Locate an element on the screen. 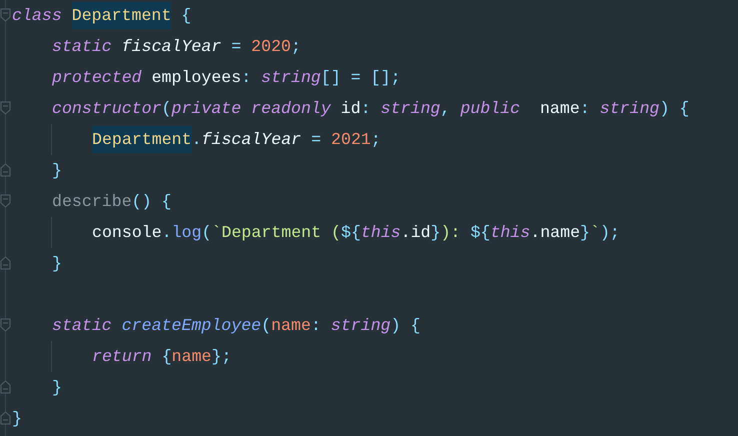  code-line: class Department { is located at coordinates (102, 16).